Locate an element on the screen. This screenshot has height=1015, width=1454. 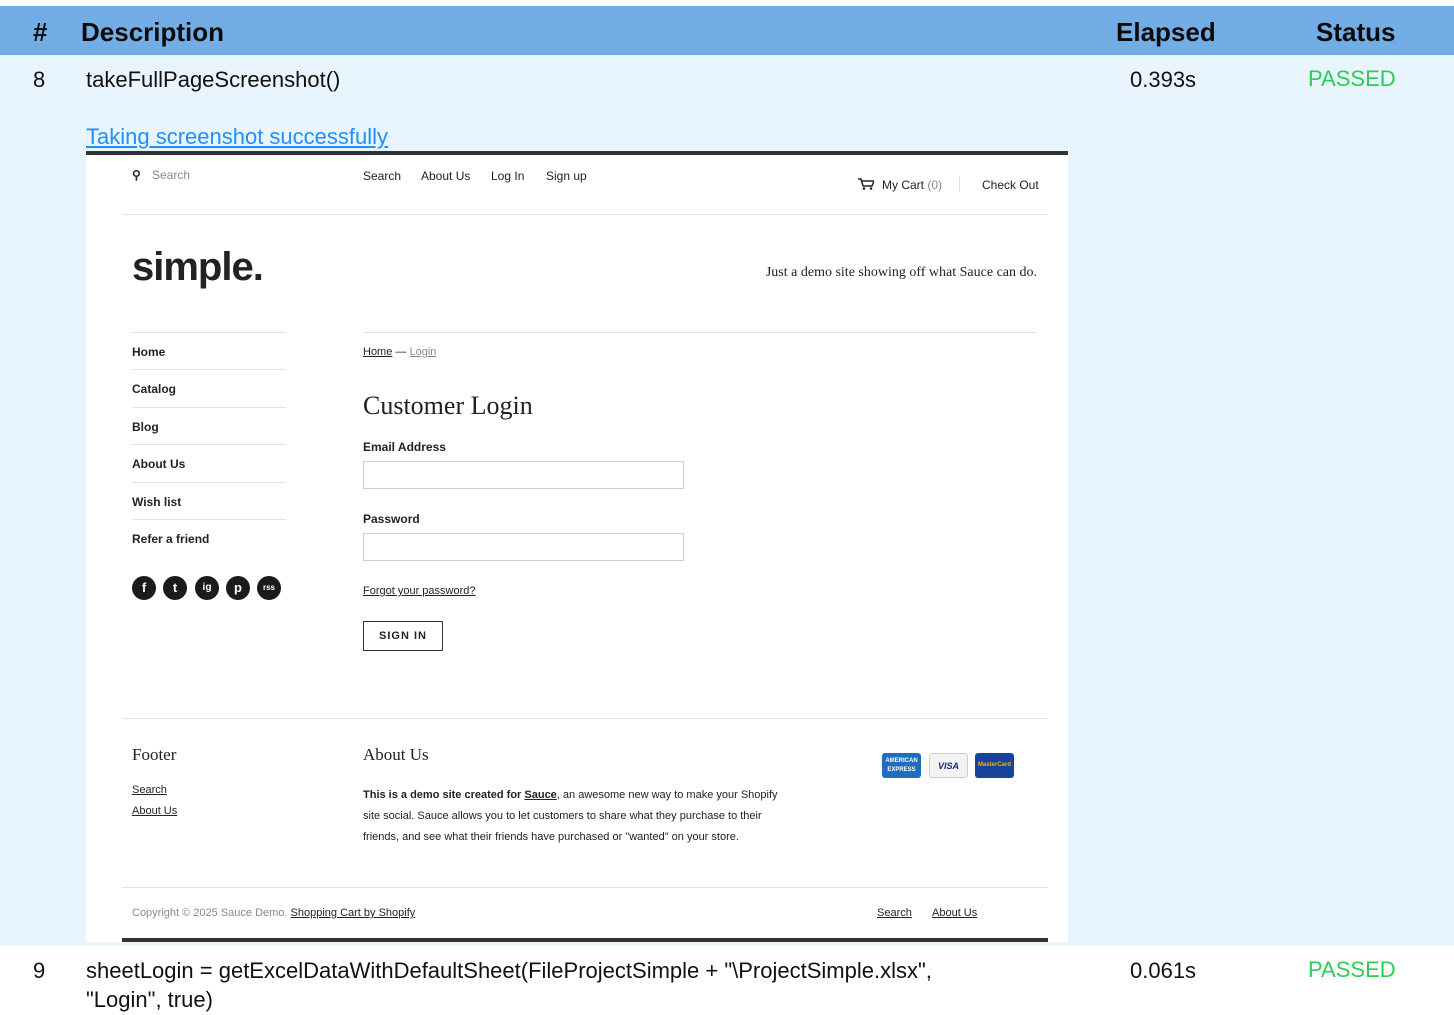
mastercard-card-icon: MasterCard is located at coordinates (994, 765).